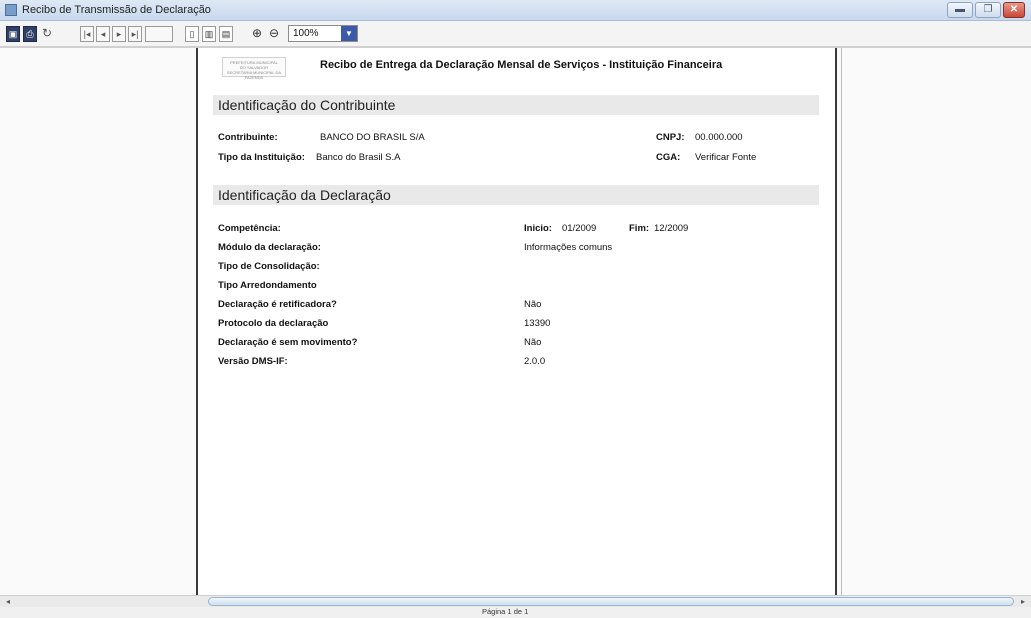  Describe the element at coordinates (274, 34) in the screenshot. I see `zoom-out-icon: ⊖` at that location.